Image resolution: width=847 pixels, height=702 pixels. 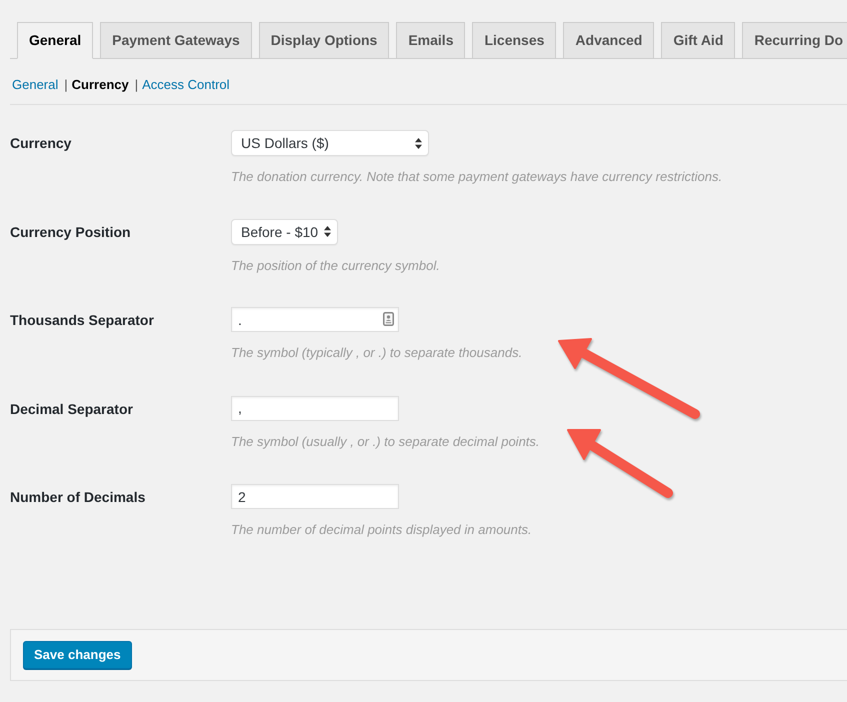 What do you see at coordinates (71, 409) in the screenshot?
I see `field-label: Decimal Separator` at bounding box center [71, 409].